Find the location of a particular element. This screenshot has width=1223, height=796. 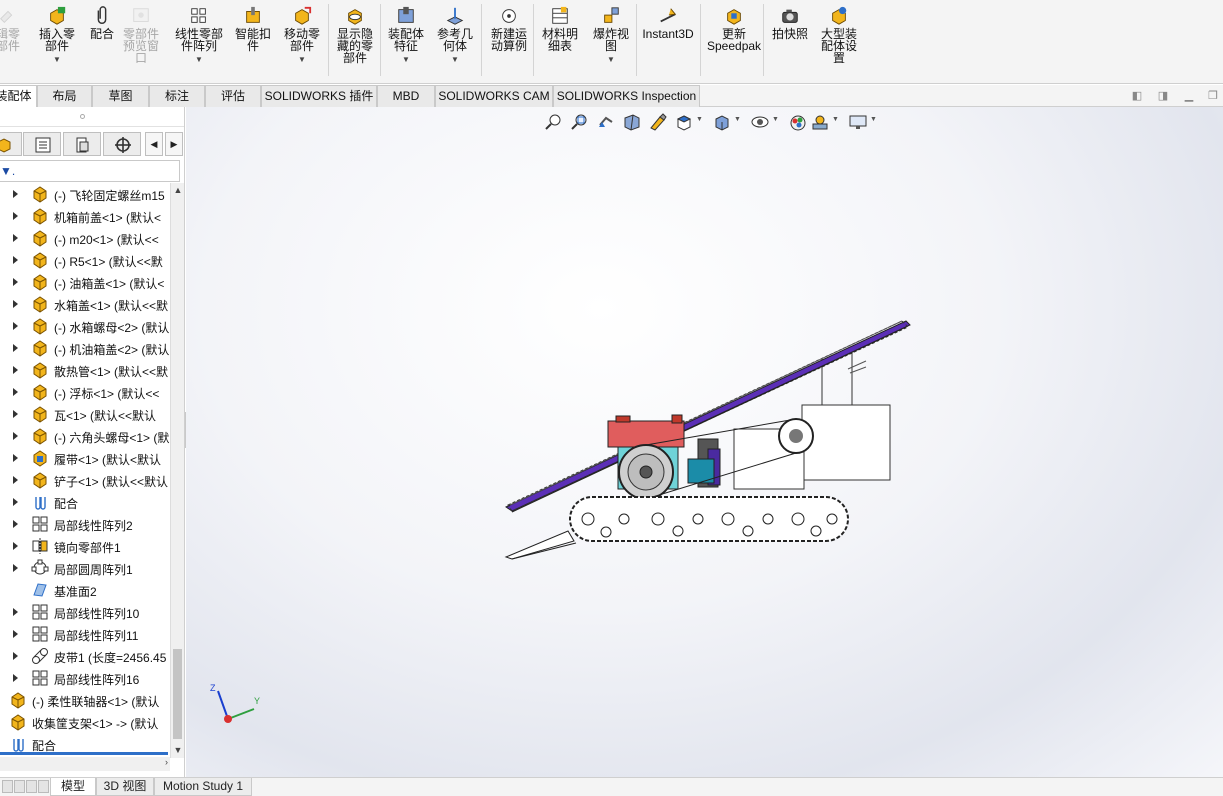

panel-grip is located at coordinates (92, 117).